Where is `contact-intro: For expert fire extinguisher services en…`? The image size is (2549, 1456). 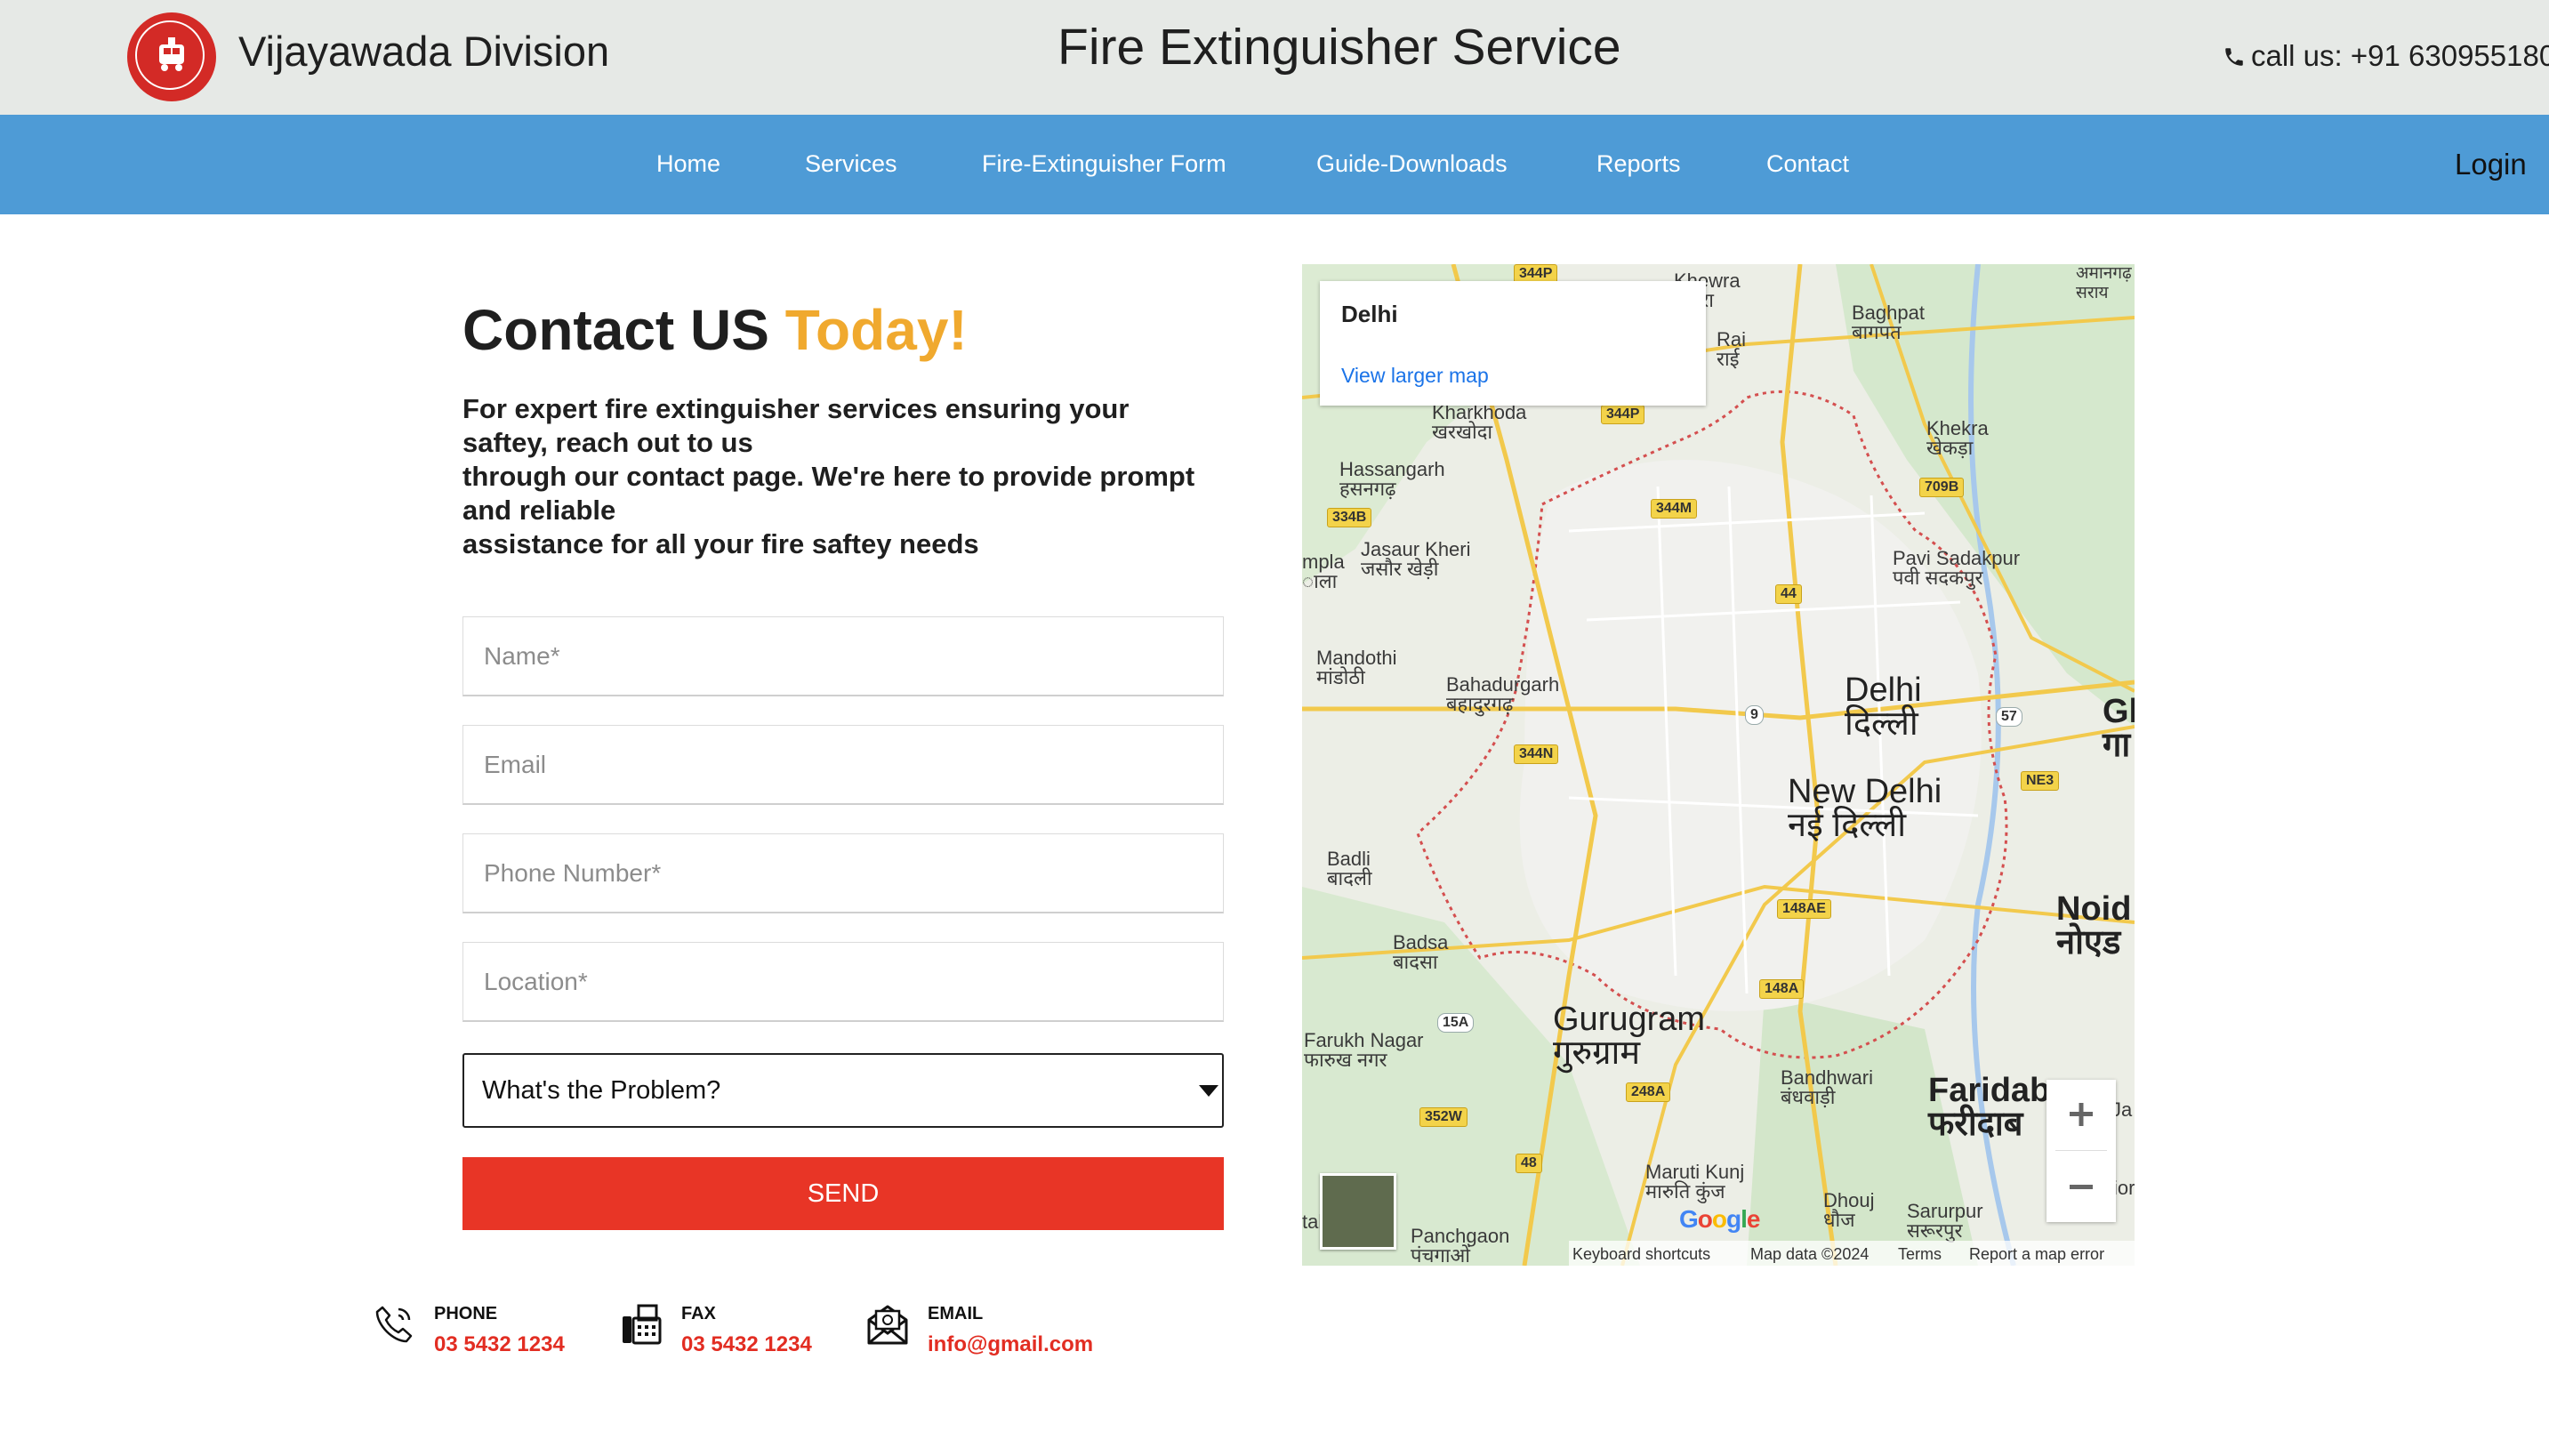 contact-intro: For expert fire extinguisher services en… is located at coordinates (844, 476).